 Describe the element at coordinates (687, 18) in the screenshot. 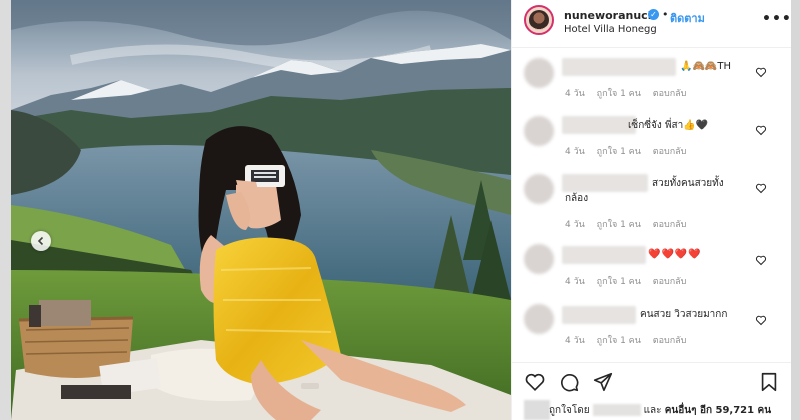

I see `follow-button: ติดตาม` at that location.